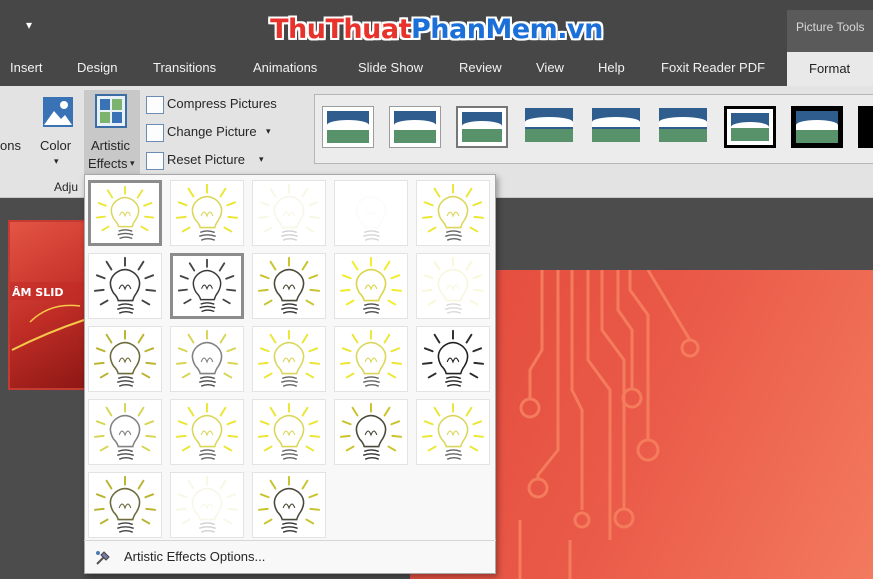 This screenshot has width=873, height=579. I want to click on slide-thumbnail-graphic: ÂM SLID, so click(48, 316).